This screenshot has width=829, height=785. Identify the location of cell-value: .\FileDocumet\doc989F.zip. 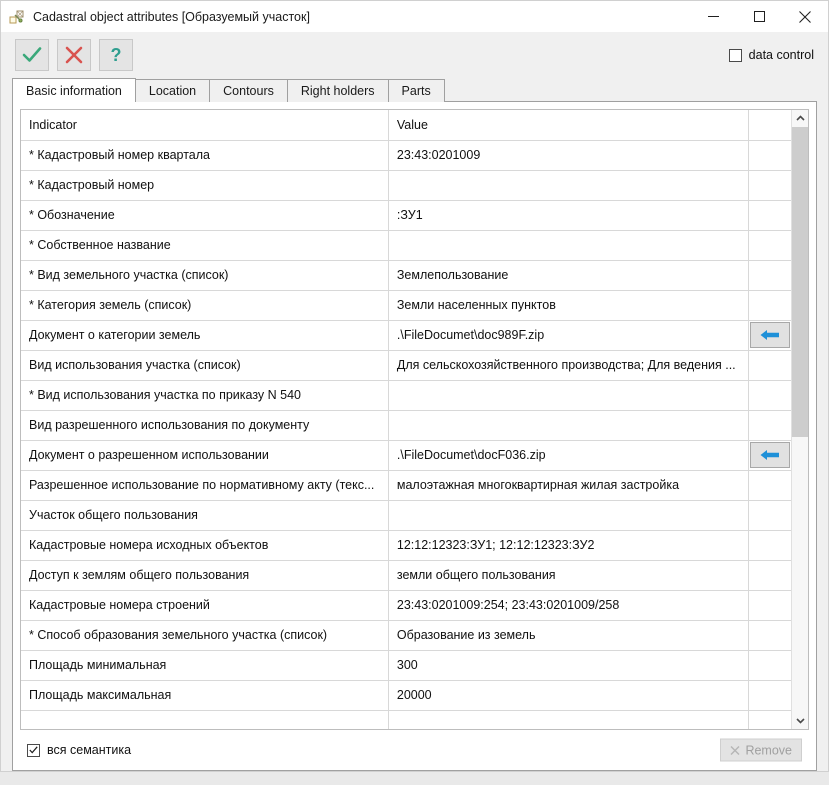
(569, 335).